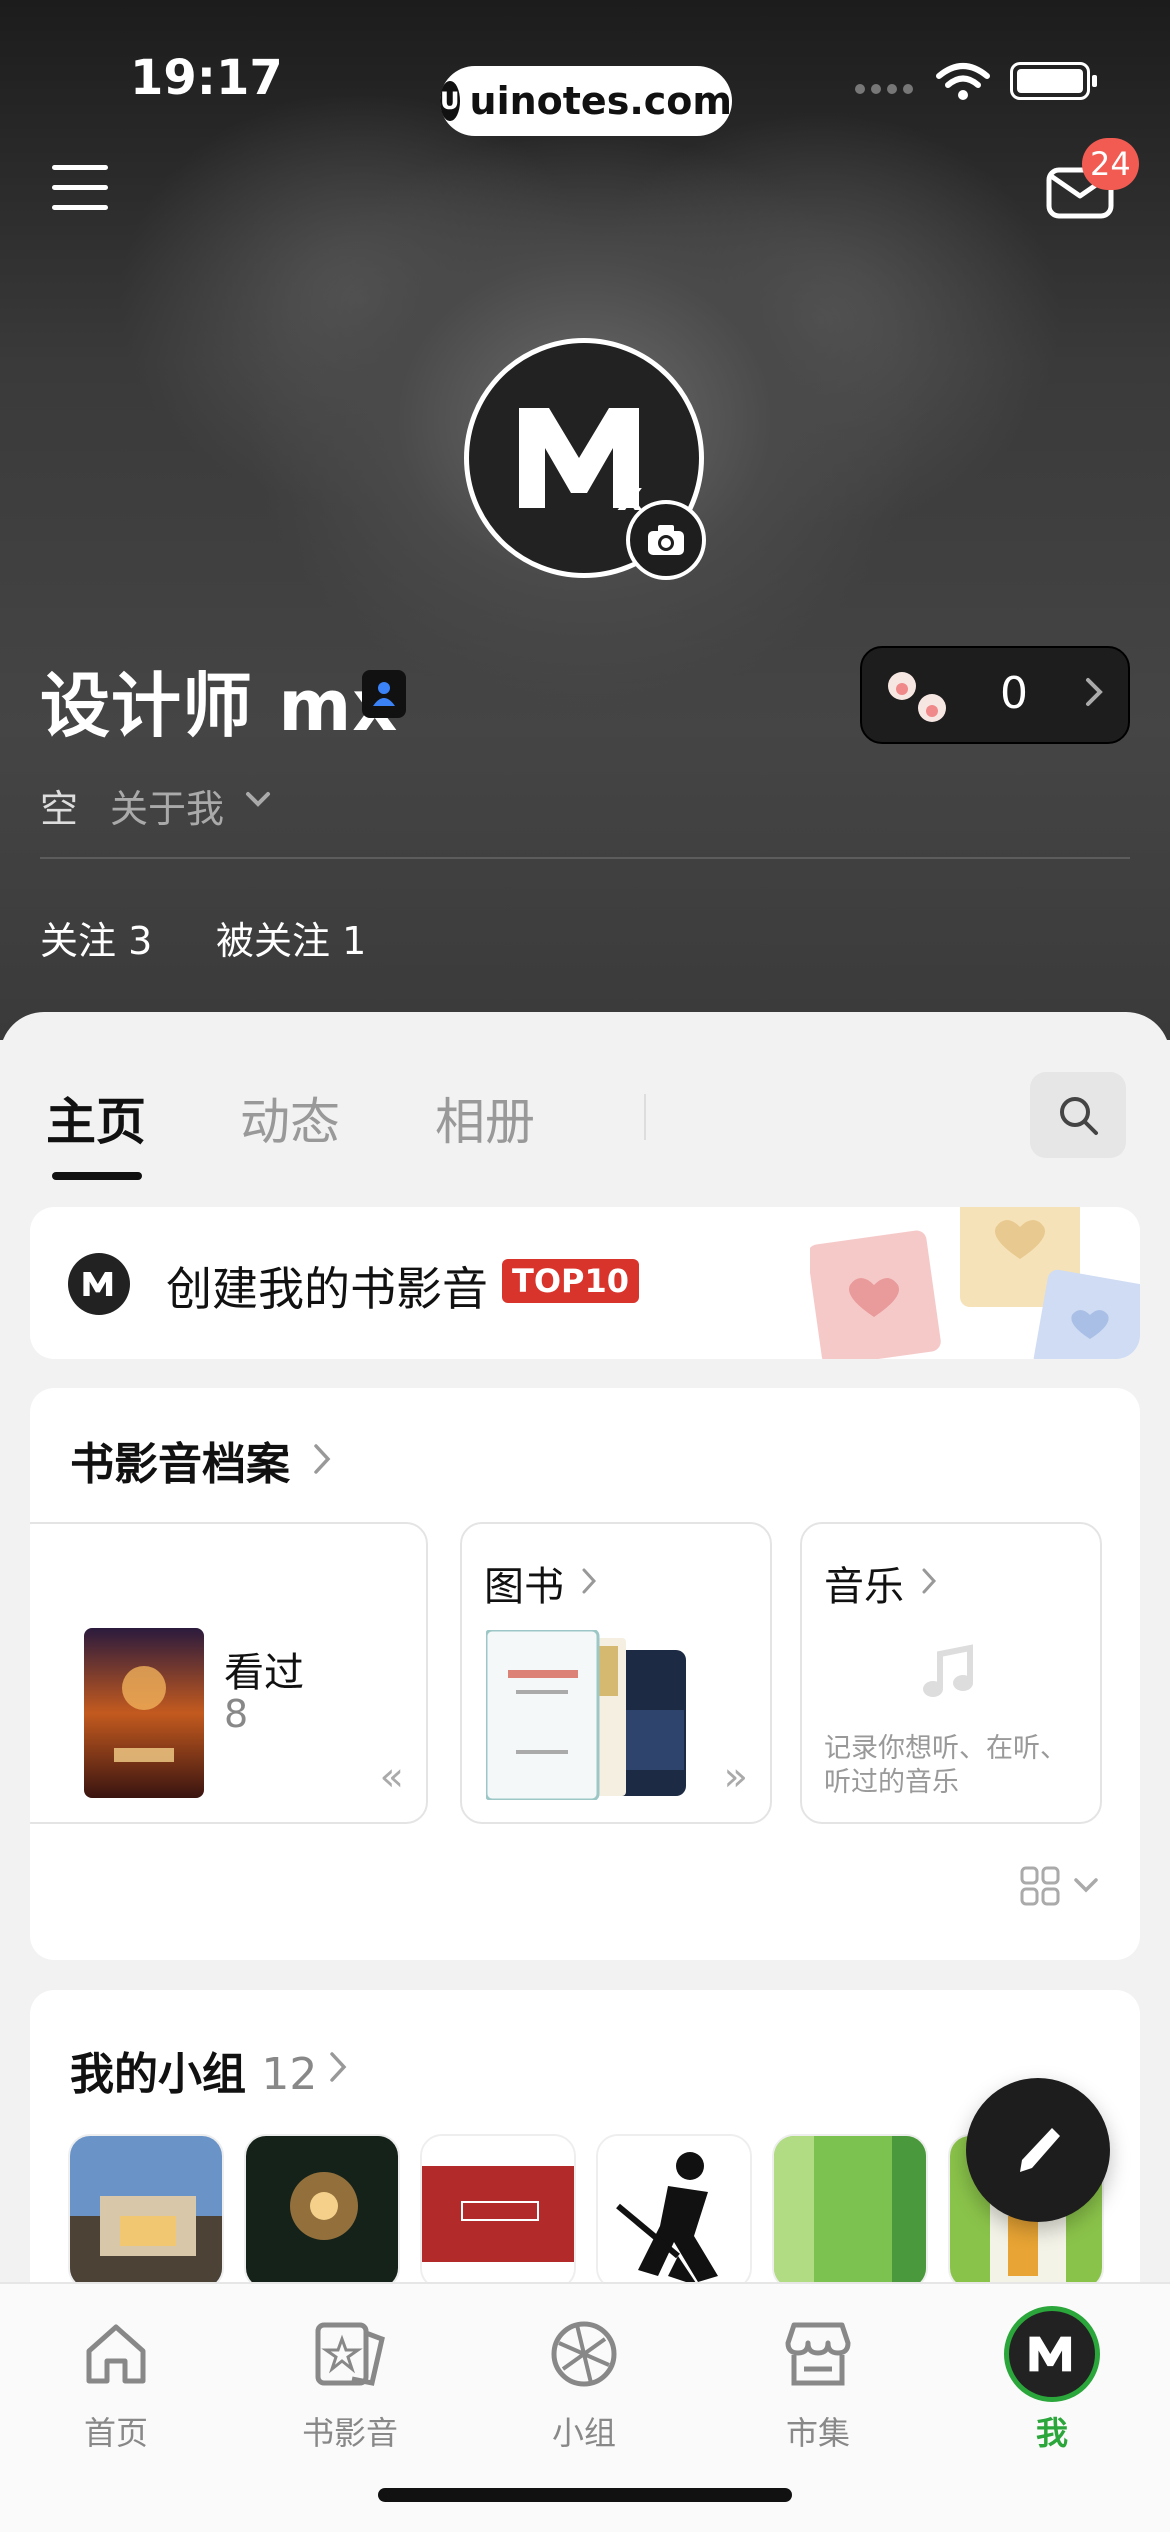 This screenshot has width=1170, height=2532. What do you see at coordinates (349, 2433) in the screenshot?
I see `nav-media-label: 书影音` at bounding box center [349, 2433].